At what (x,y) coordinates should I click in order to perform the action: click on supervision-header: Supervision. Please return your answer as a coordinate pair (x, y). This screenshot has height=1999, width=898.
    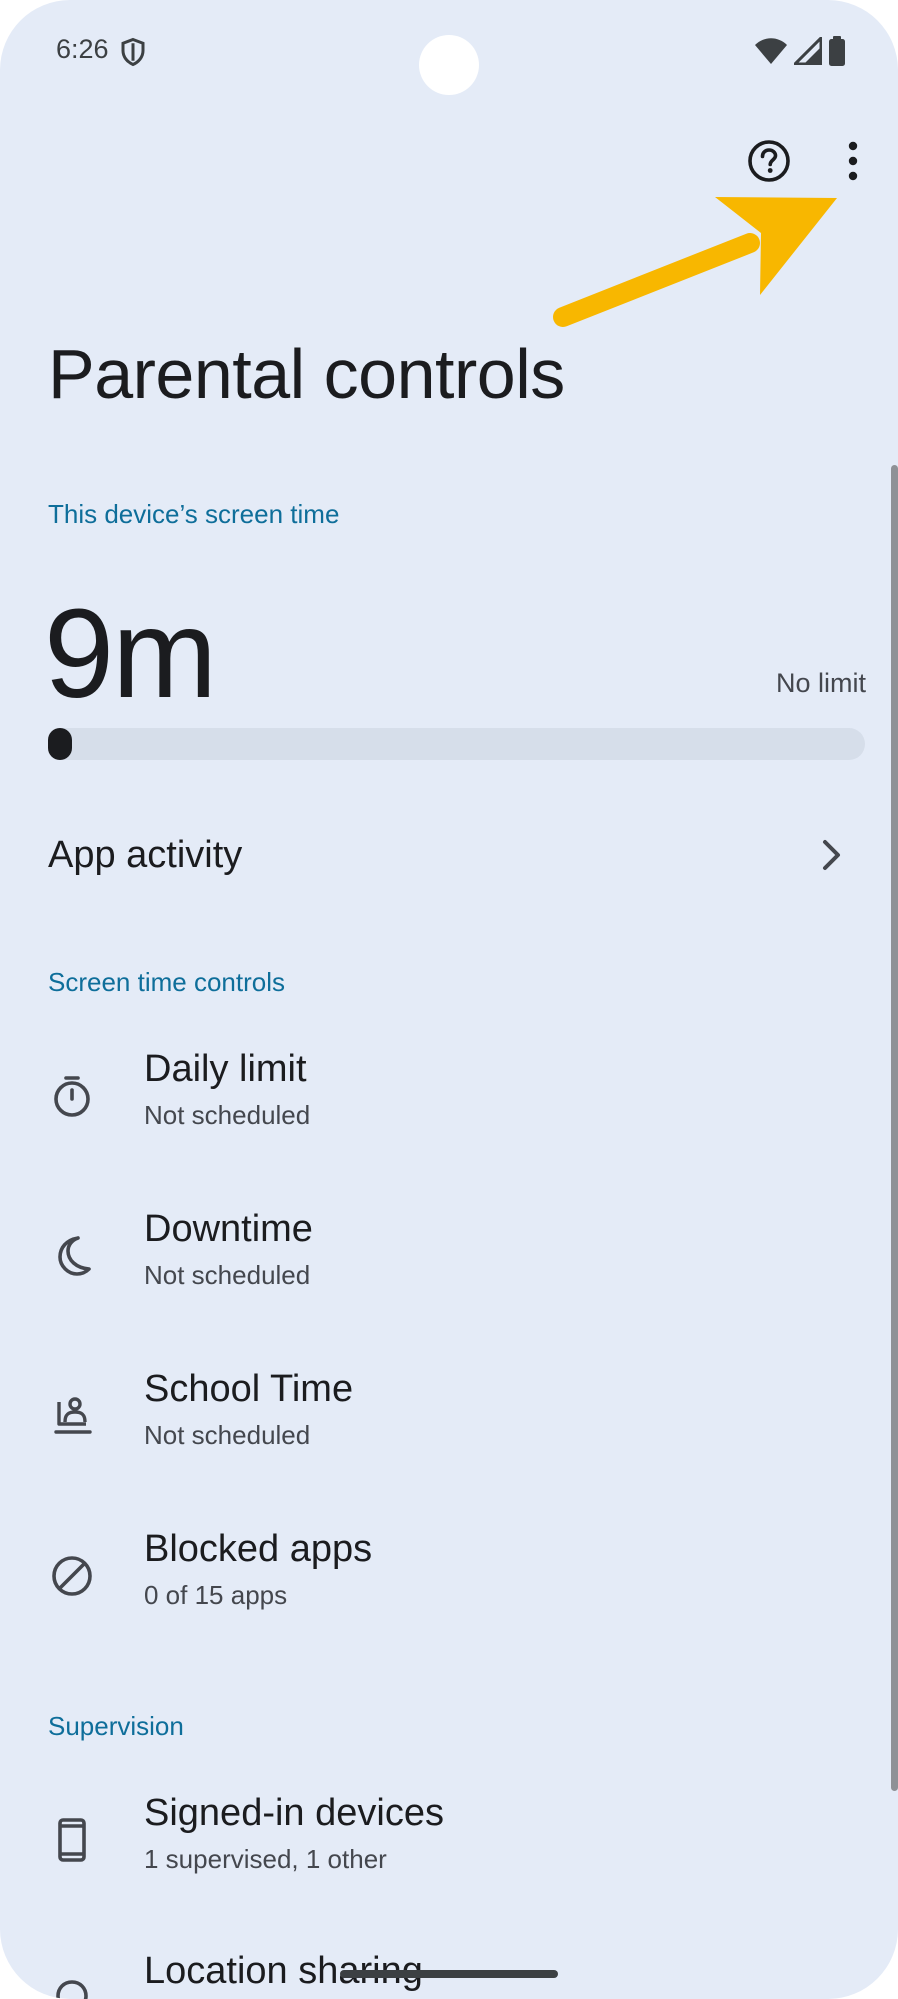
    Looking at the image, I should click on (116, 1726).